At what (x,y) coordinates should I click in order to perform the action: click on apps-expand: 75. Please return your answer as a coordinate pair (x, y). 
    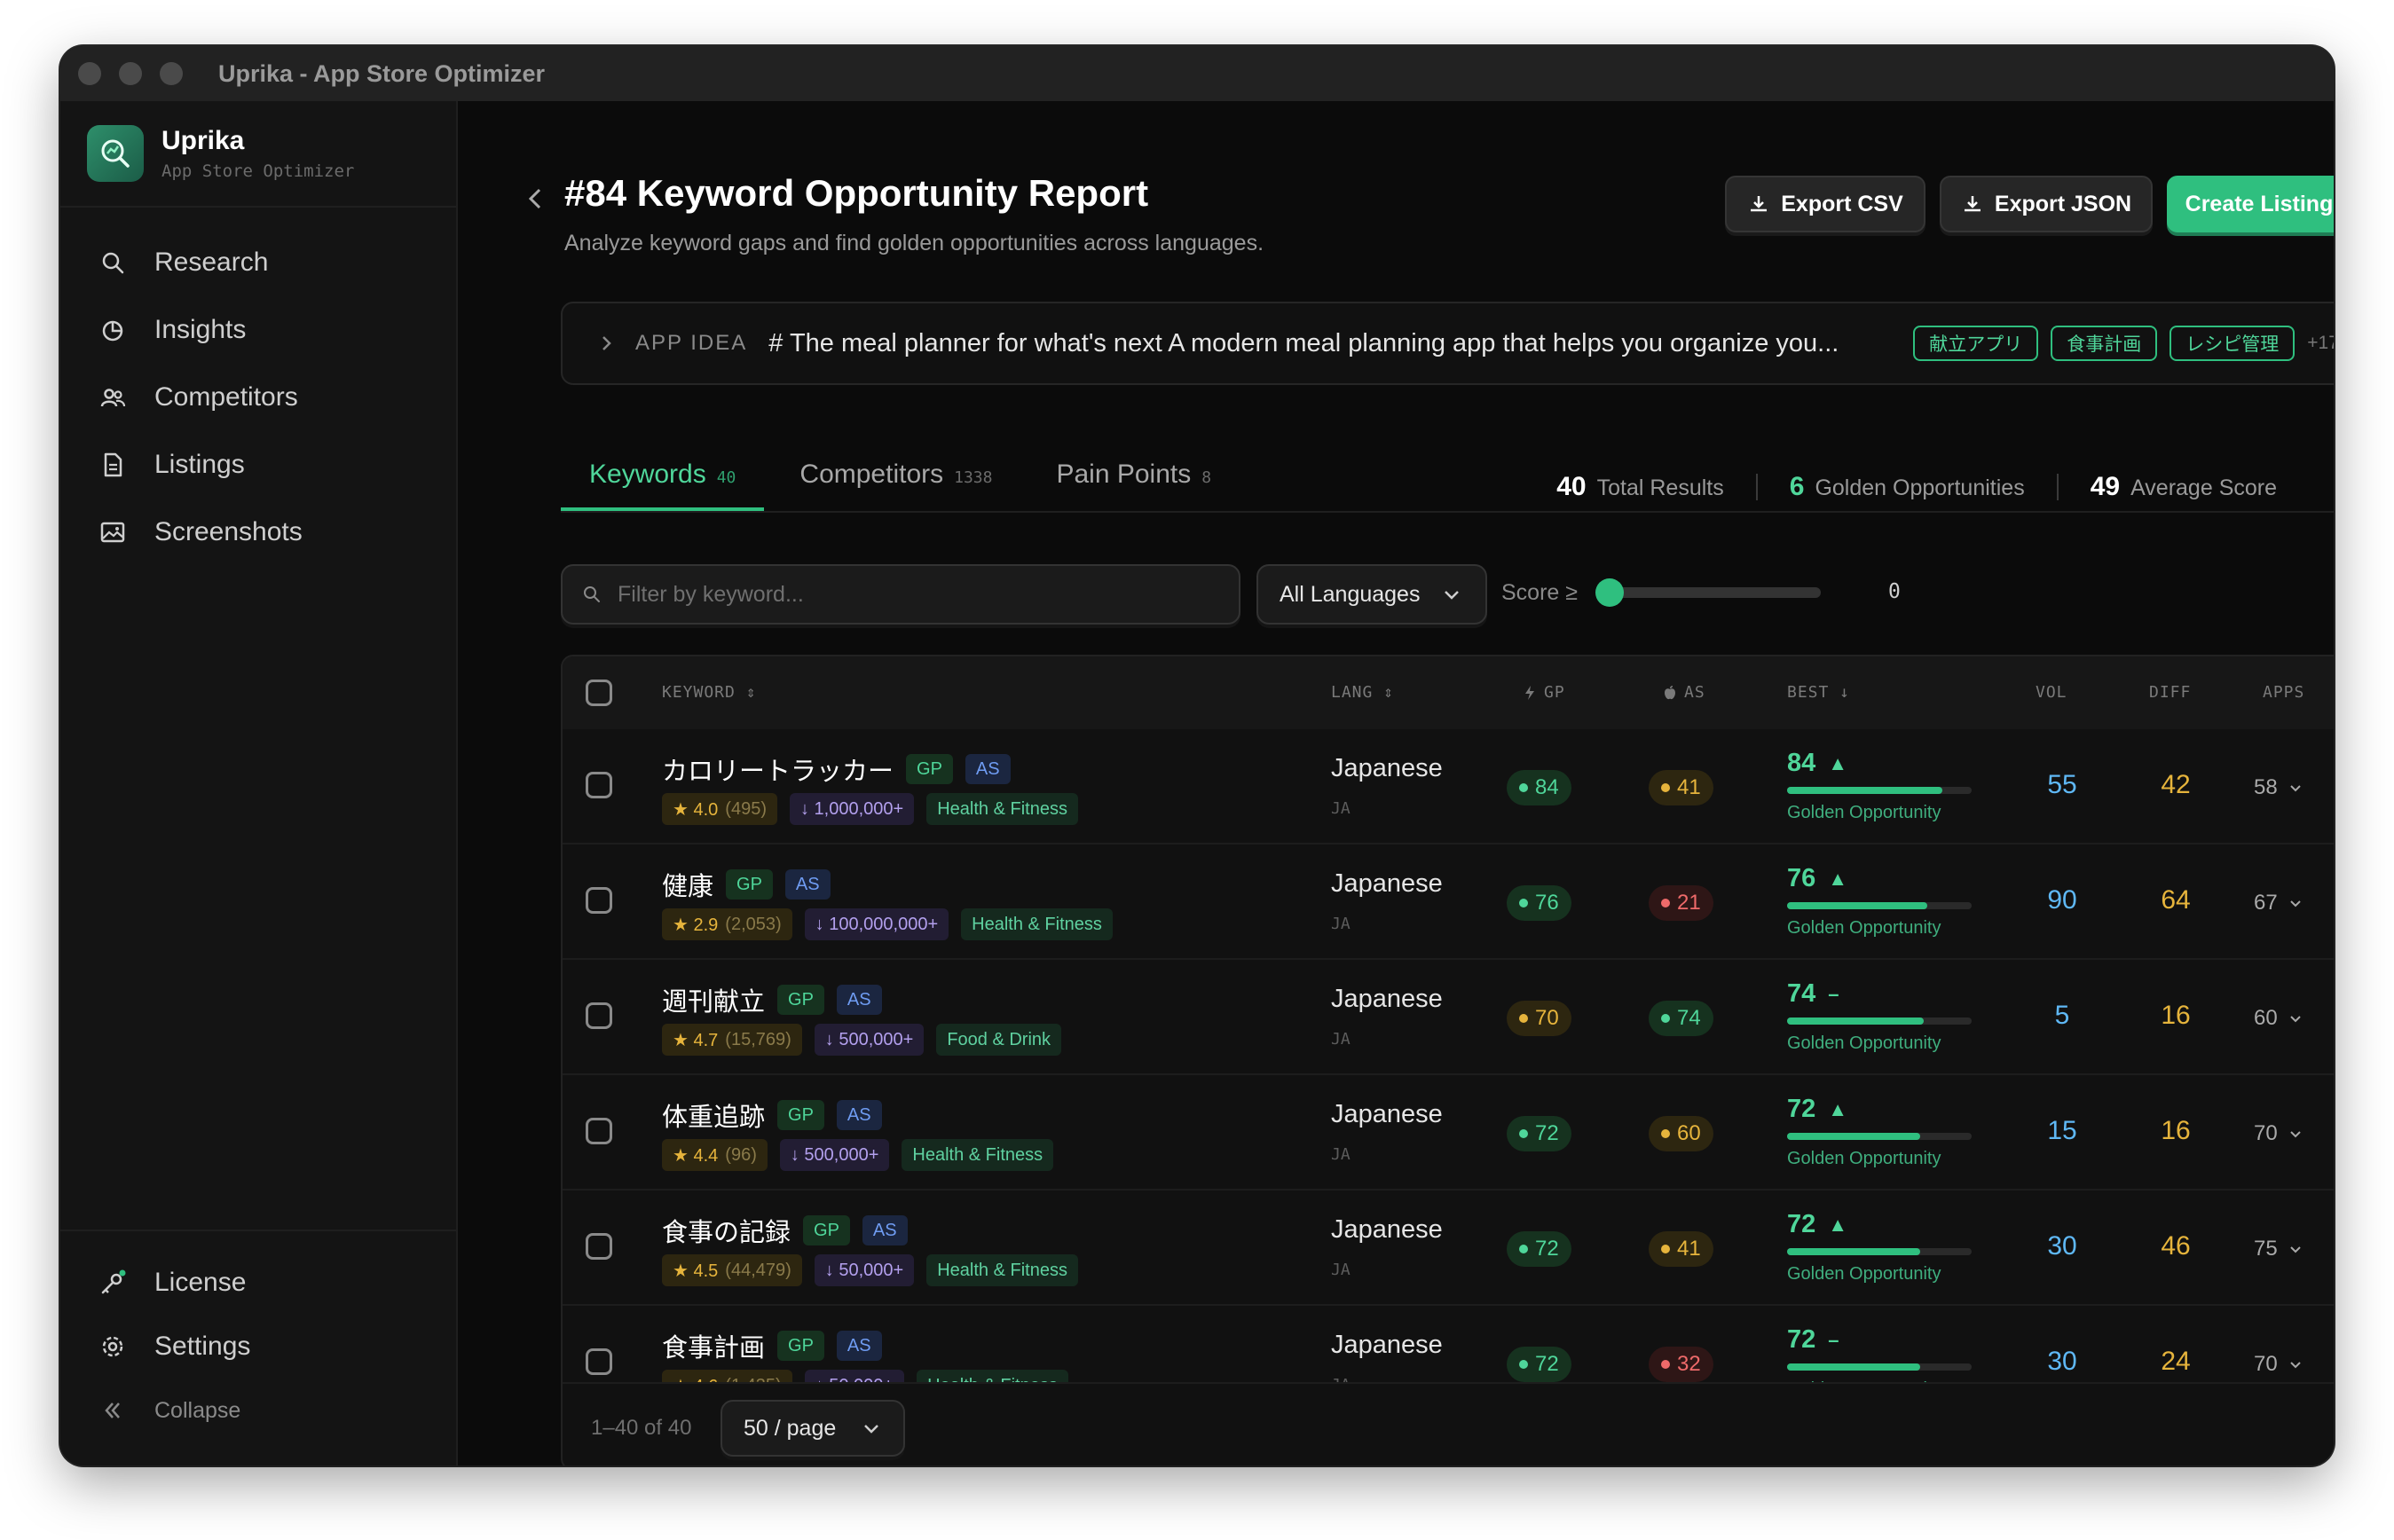
    Looking at the image, I should click on (2279, 1249).